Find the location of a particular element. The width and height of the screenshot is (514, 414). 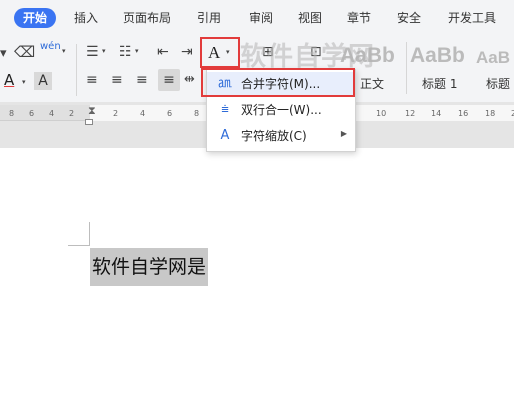

eraser-icon: ⌫ is located at coordinates (24, 52).